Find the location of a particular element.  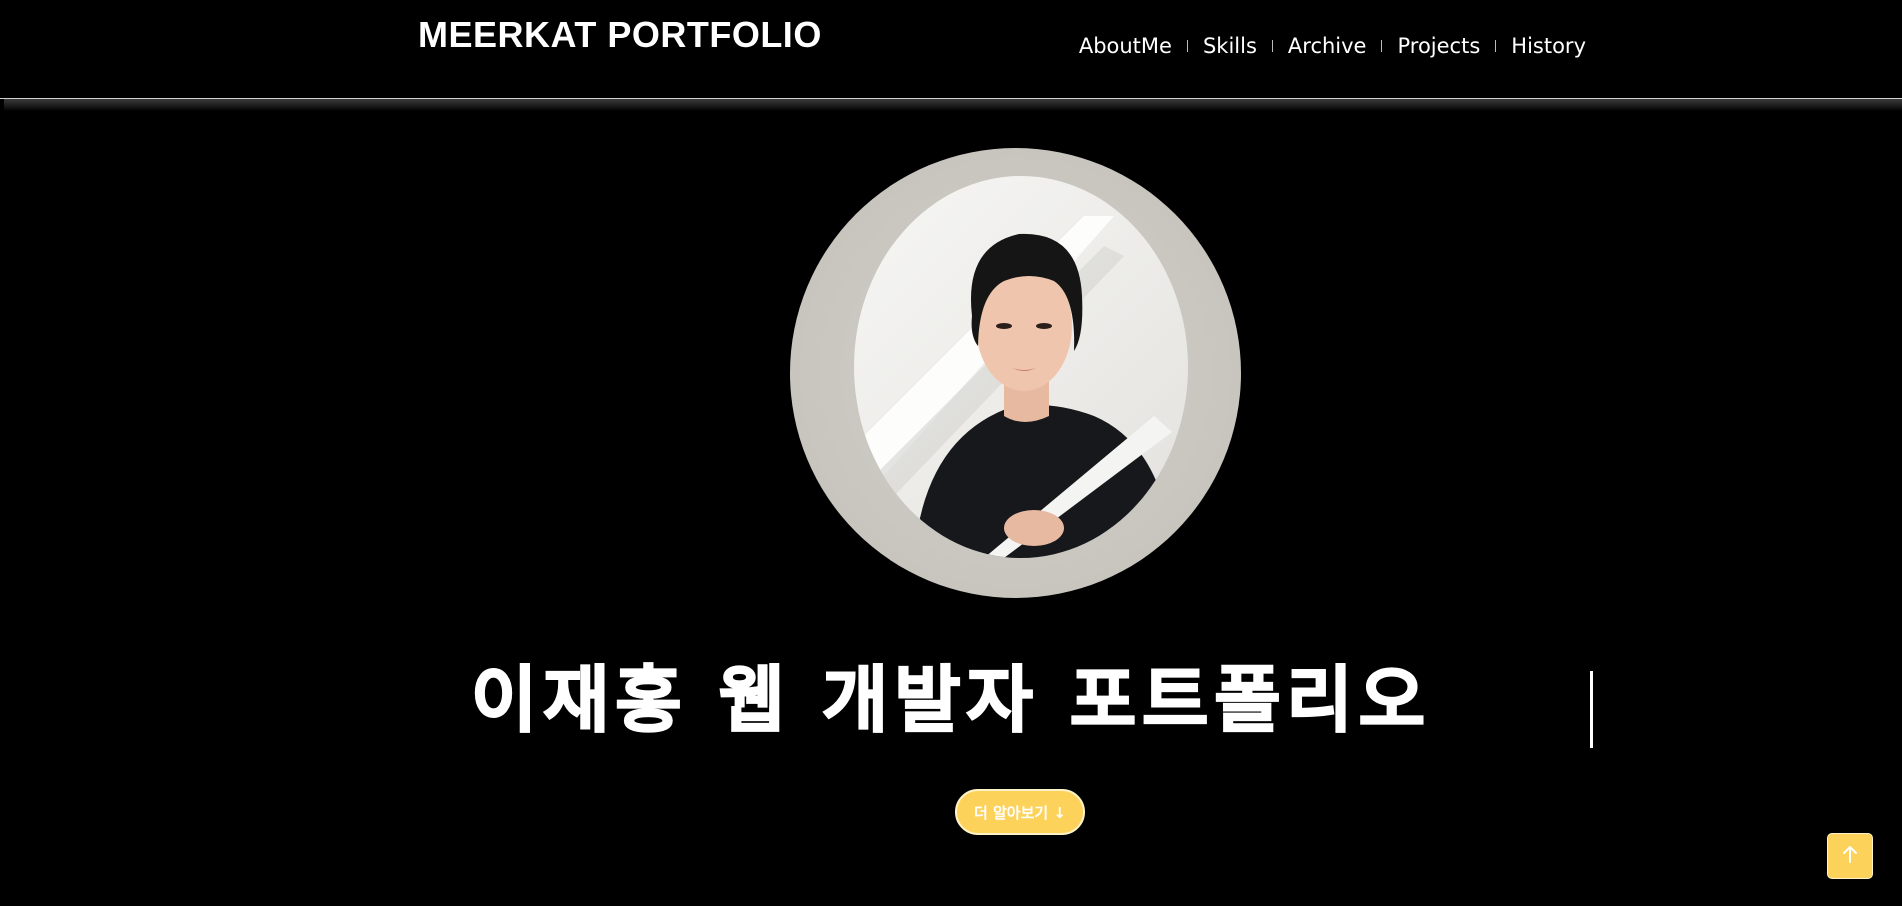

profile-photo-frame is located at coordinates (1015, 373).